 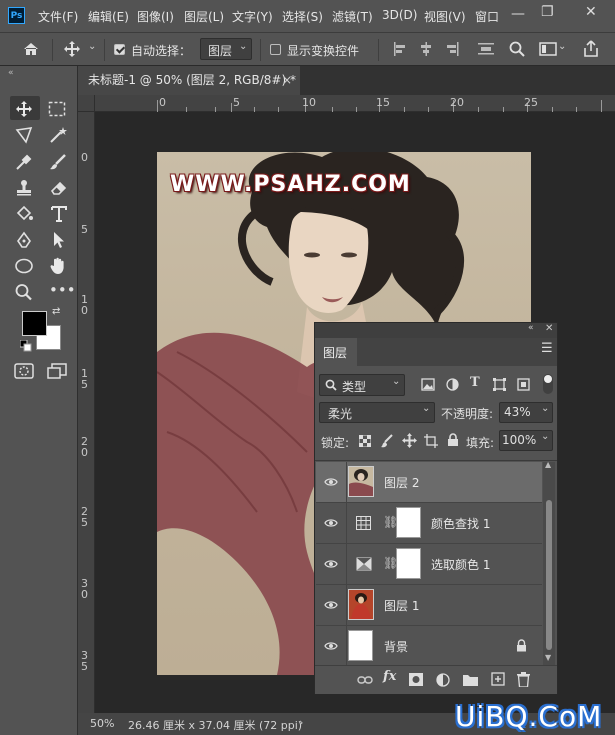 I want to click on menu-image: 图像(I), so click(x=155, y=16).